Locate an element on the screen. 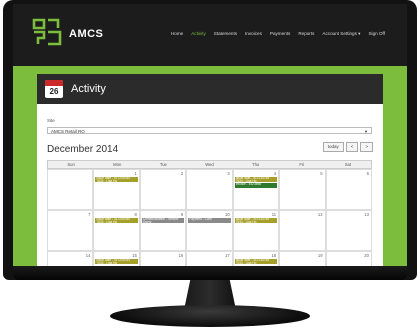 The height and width of the screenshot is (336, 420). day-number: 7 is located at coordinates (89, 214).